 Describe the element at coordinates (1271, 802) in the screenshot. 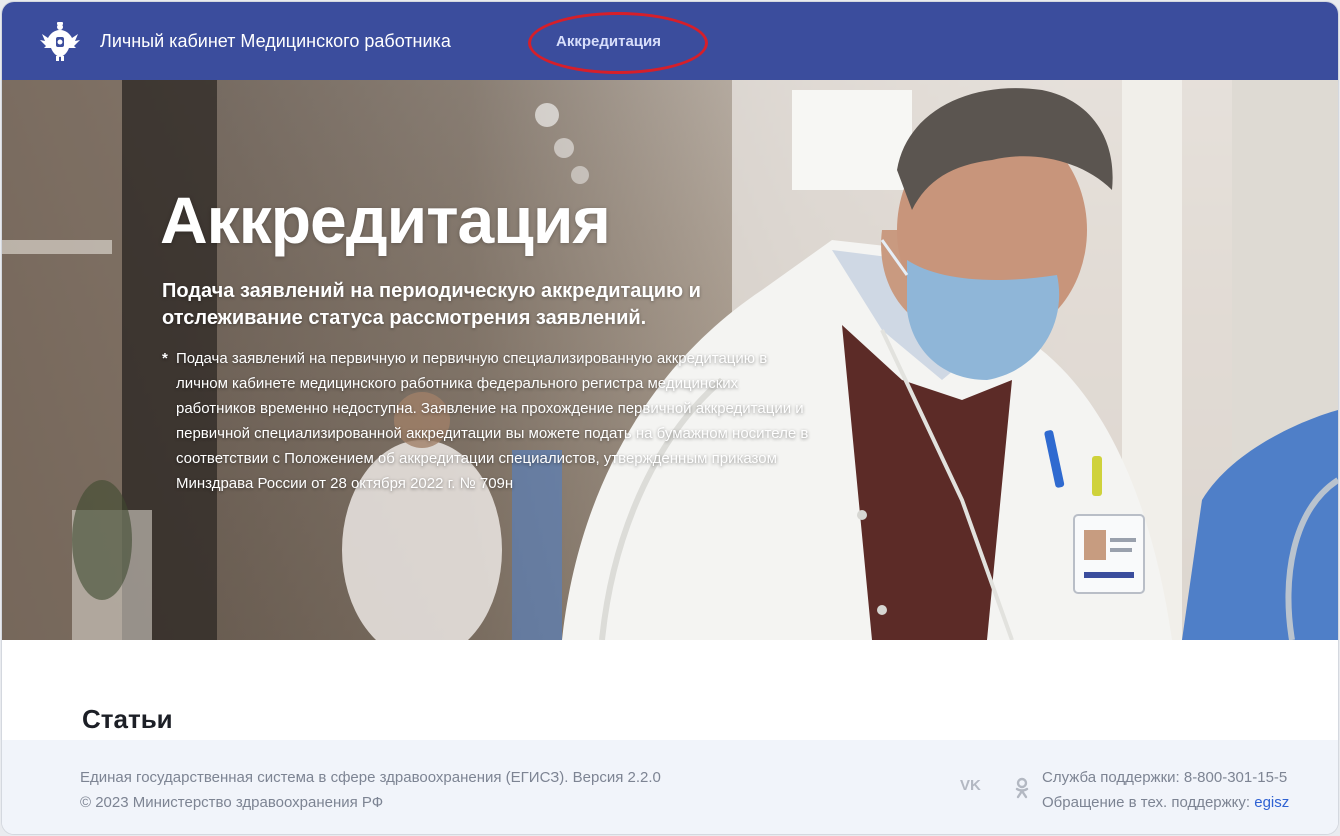

I see `support-request-link: egisz` at that location.